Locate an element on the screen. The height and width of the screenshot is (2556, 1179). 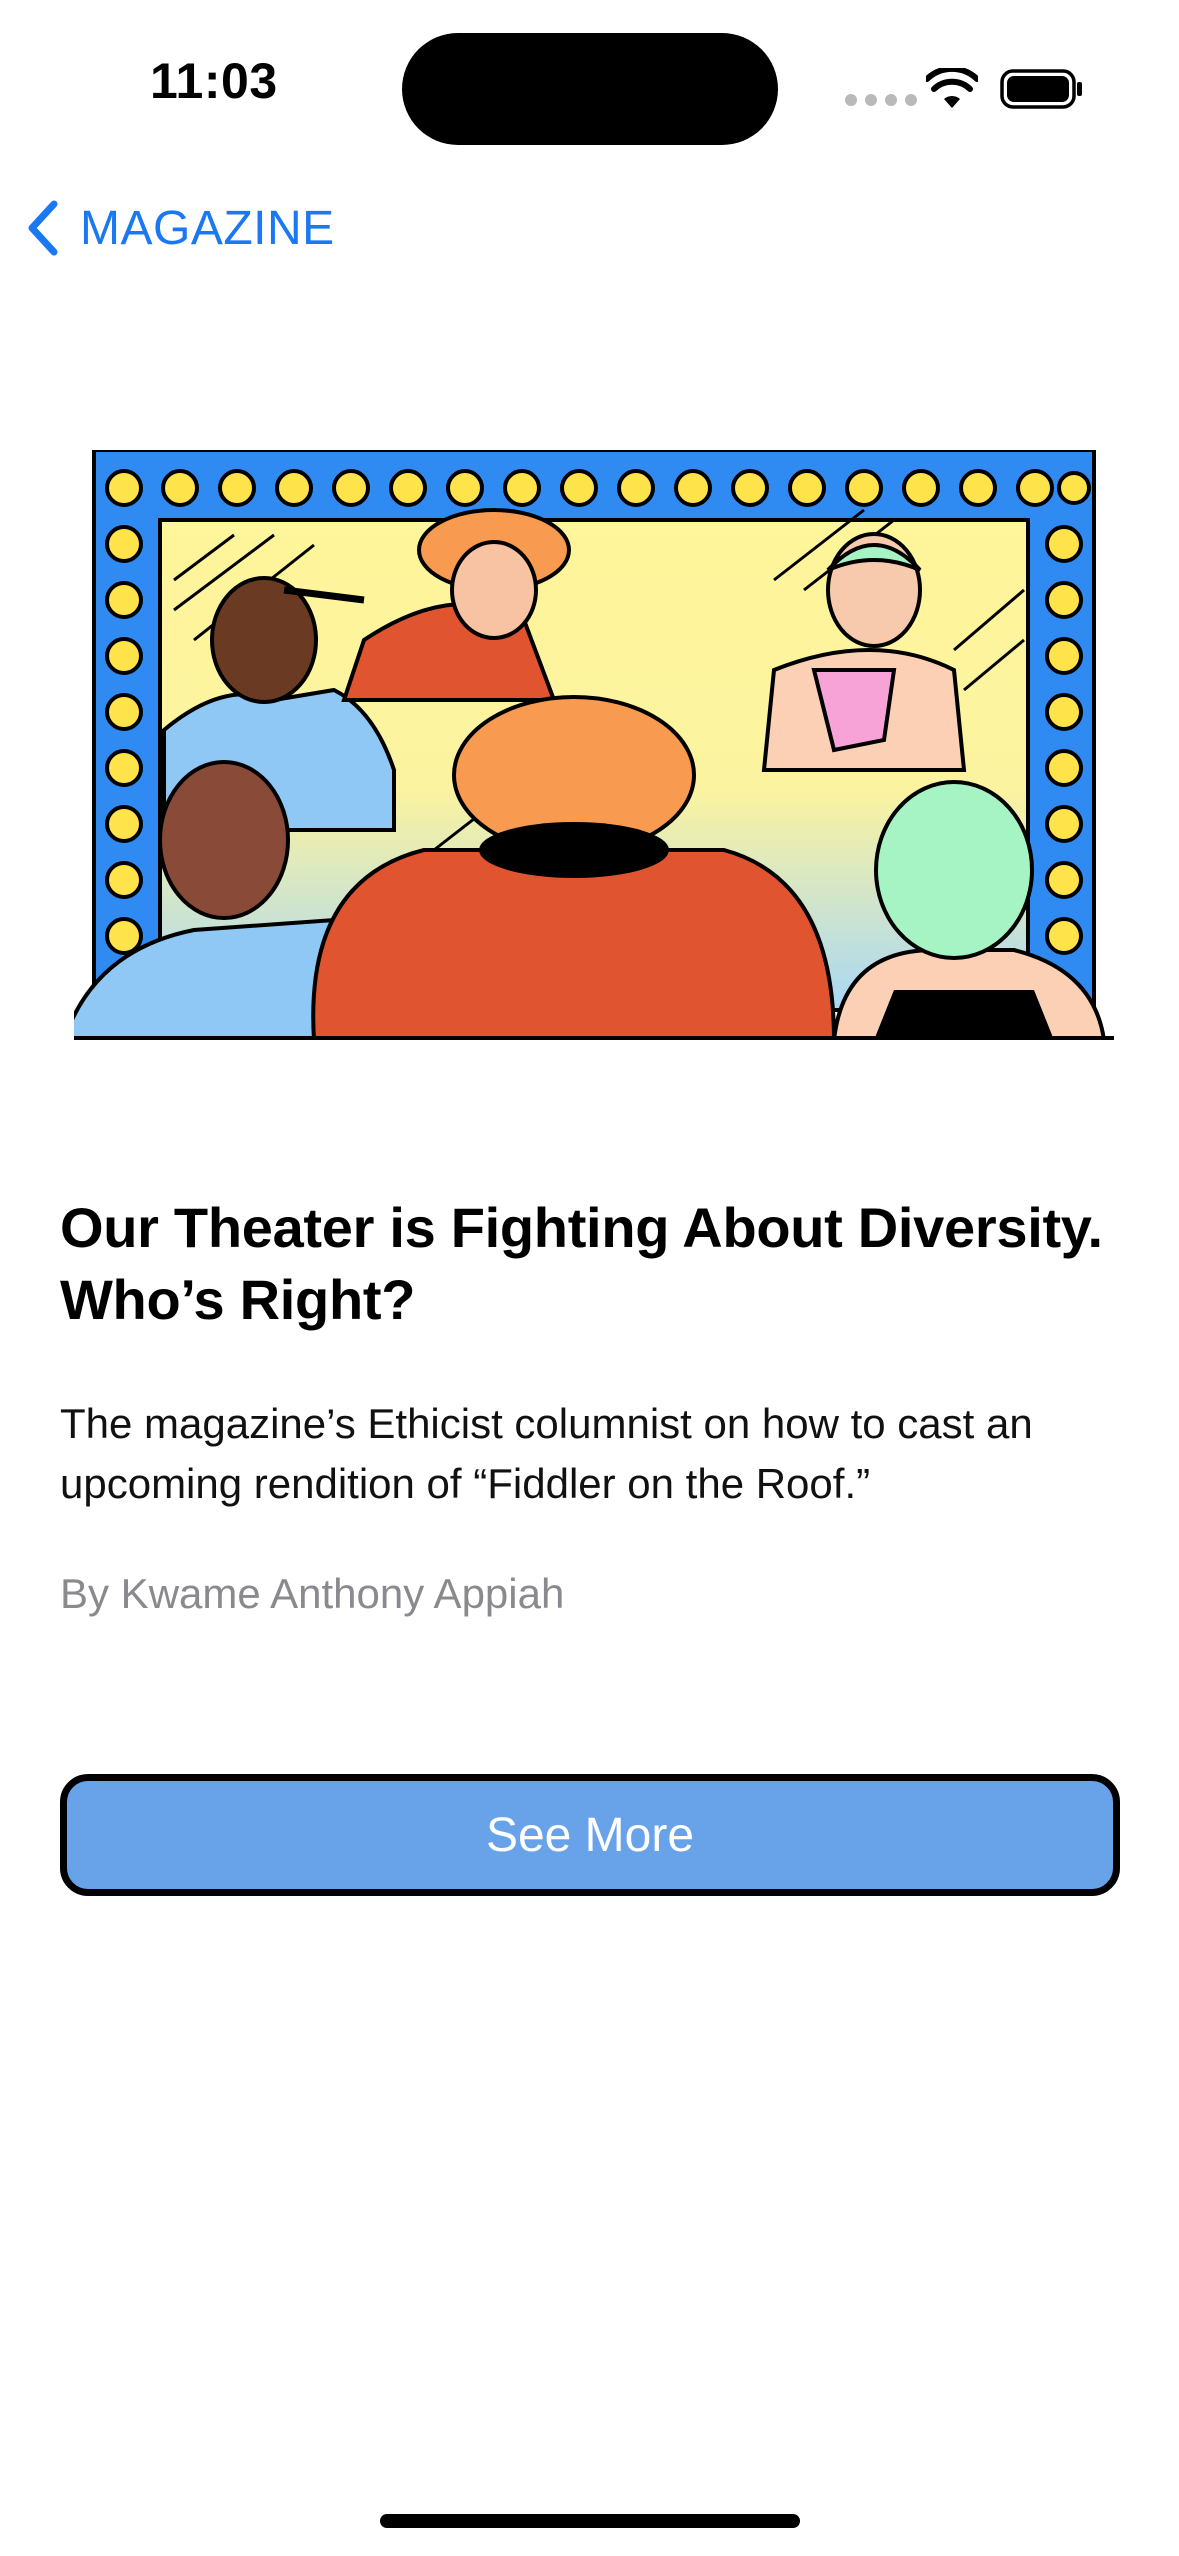
status-time: 11:03 is located at coordinates (214, 81).